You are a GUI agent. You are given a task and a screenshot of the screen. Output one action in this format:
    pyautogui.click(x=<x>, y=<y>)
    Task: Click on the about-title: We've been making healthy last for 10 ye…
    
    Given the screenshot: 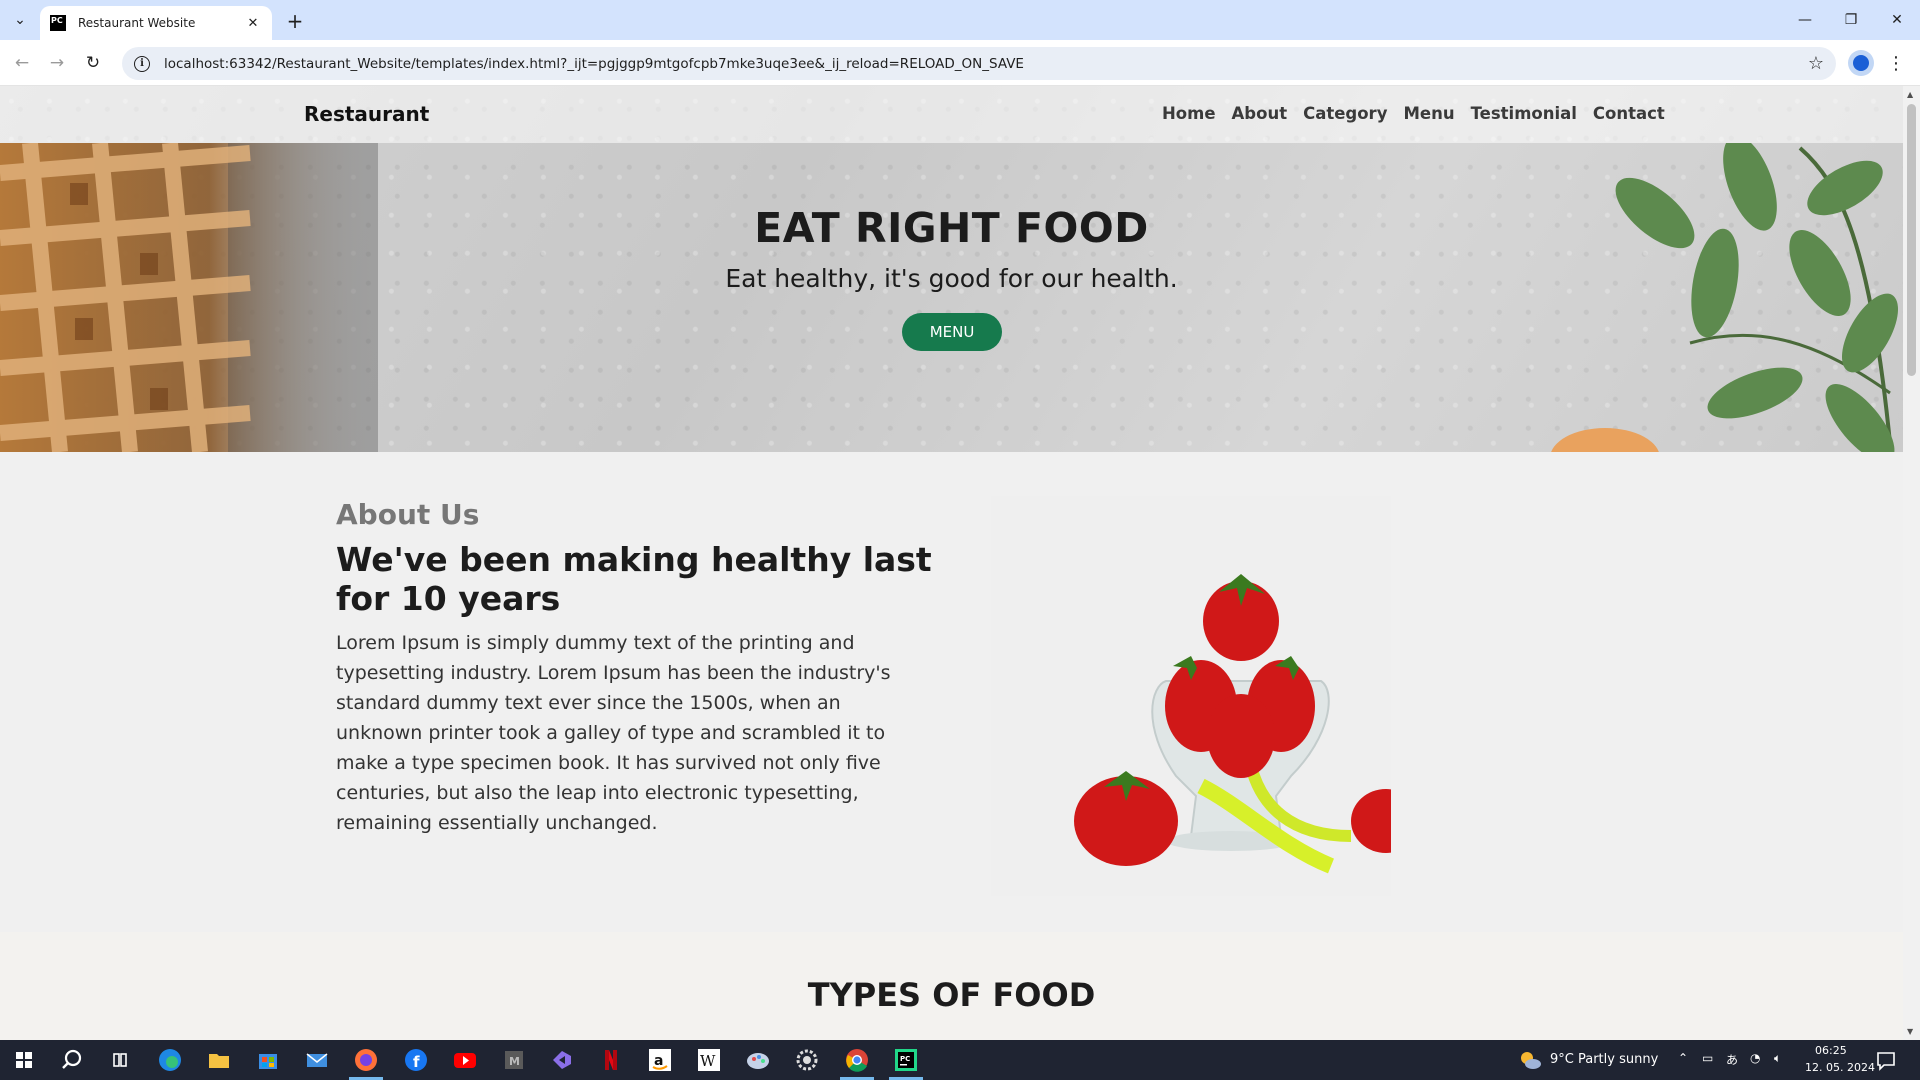 What is the action you would take?
    pyautogui.click(x=634, y=579)
    